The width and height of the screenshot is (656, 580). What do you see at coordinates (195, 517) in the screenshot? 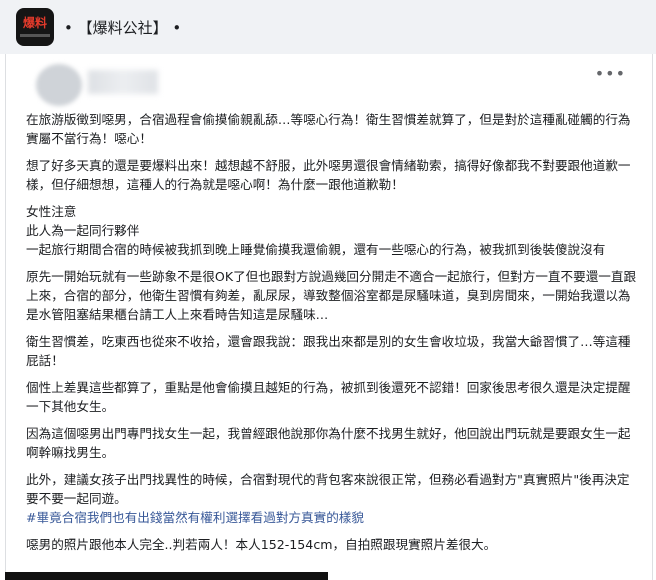
I see `hashtag-link: #畢竟合宿我們也有出錢當然有權利選擇看過對方真實的樣貌` at bounding box center [195, 517].